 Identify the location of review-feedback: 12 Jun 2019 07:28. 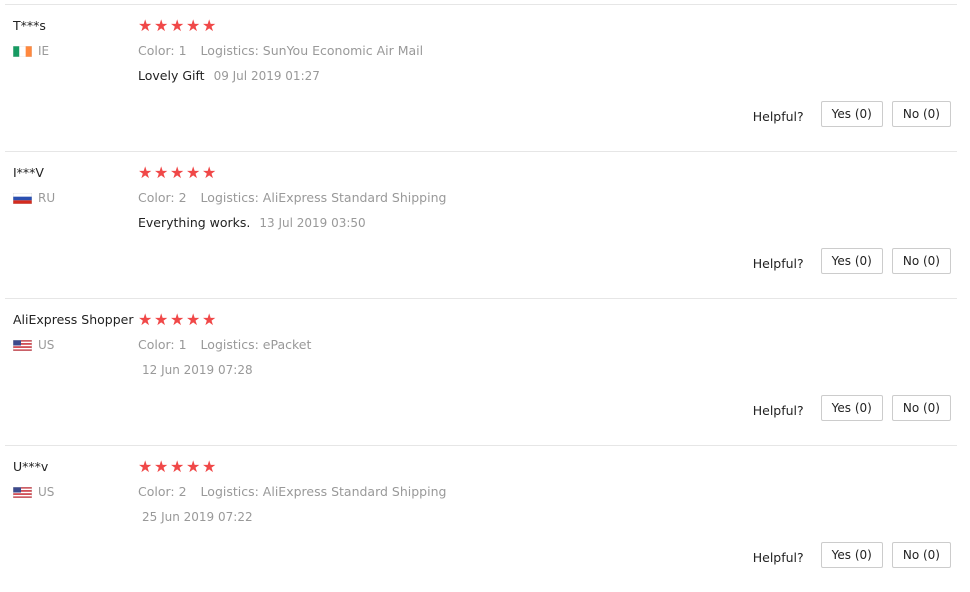
(195, 369).